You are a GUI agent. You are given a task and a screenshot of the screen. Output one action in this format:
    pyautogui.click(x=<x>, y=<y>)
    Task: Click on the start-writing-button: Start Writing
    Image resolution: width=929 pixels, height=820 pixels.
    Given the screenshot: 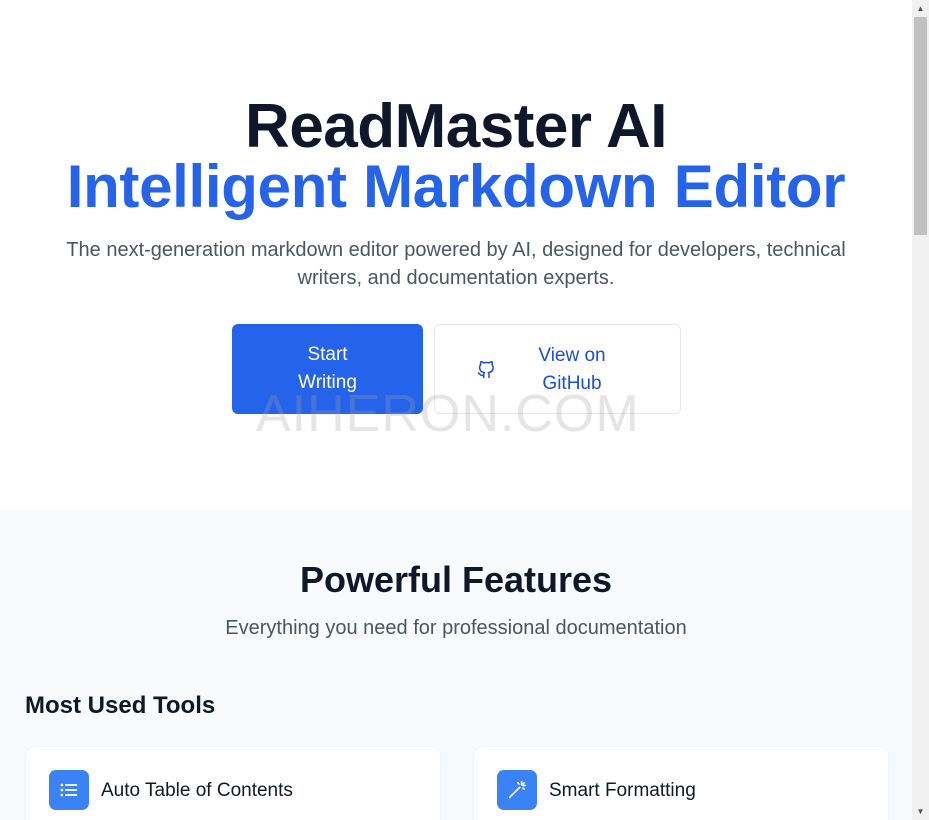 What is the action you would take?
    pyautogui.click(x=327, y=369)
    